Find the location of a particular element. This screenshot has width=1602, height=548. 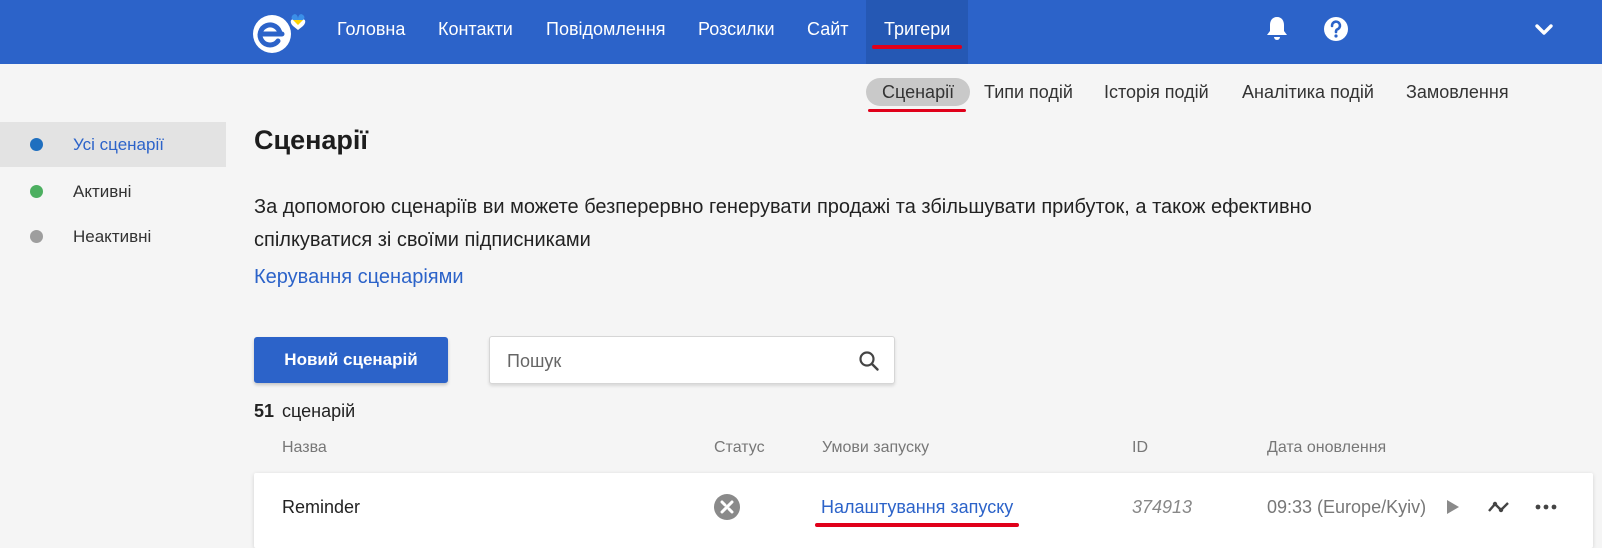

sidebar-item-label: Активні is located at coordinates (102, 191).